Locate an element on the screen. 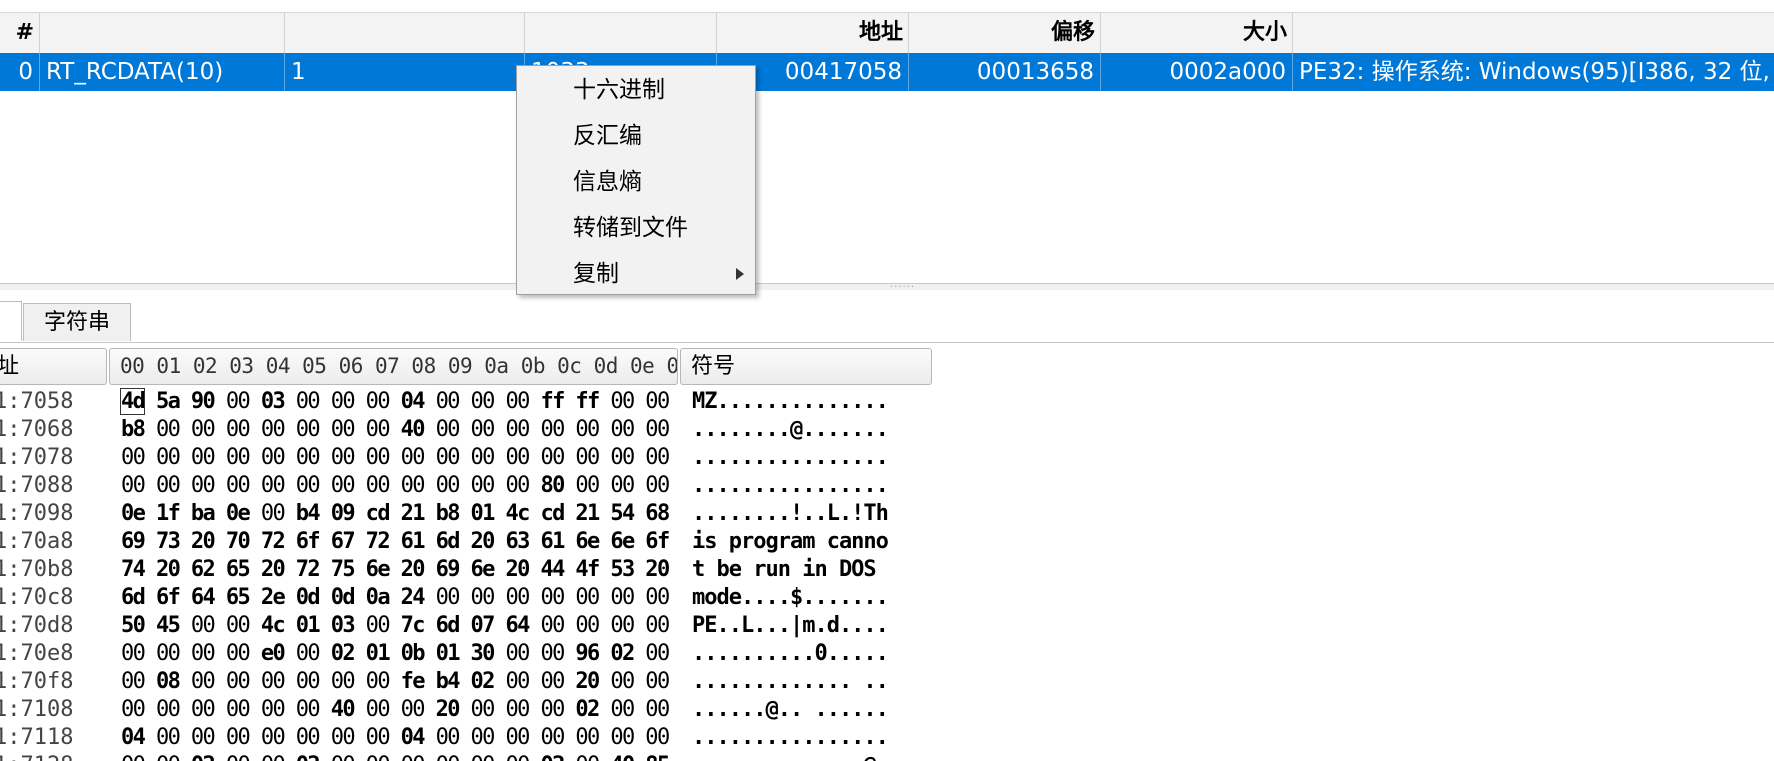 The image size is (1774, 761). menu-item-copy: 复制 is located at coordinates (636, 274).